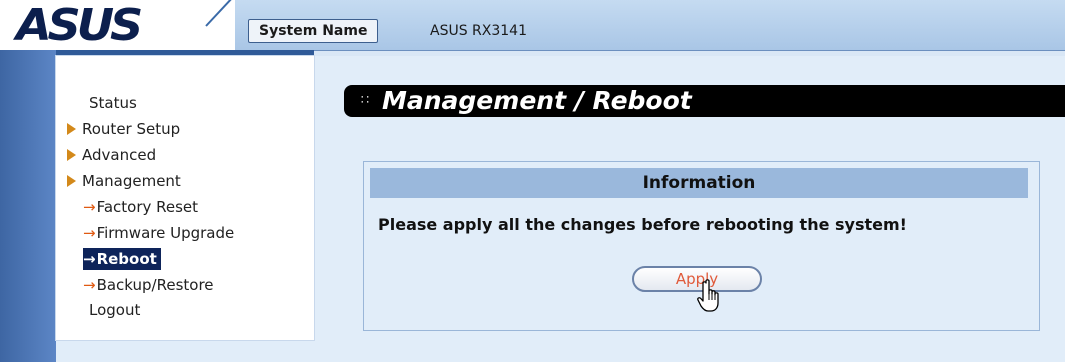 The width and height of the screenshot is (1065, 362). I want to click on system-name-label: System Name, so click(313, 31).